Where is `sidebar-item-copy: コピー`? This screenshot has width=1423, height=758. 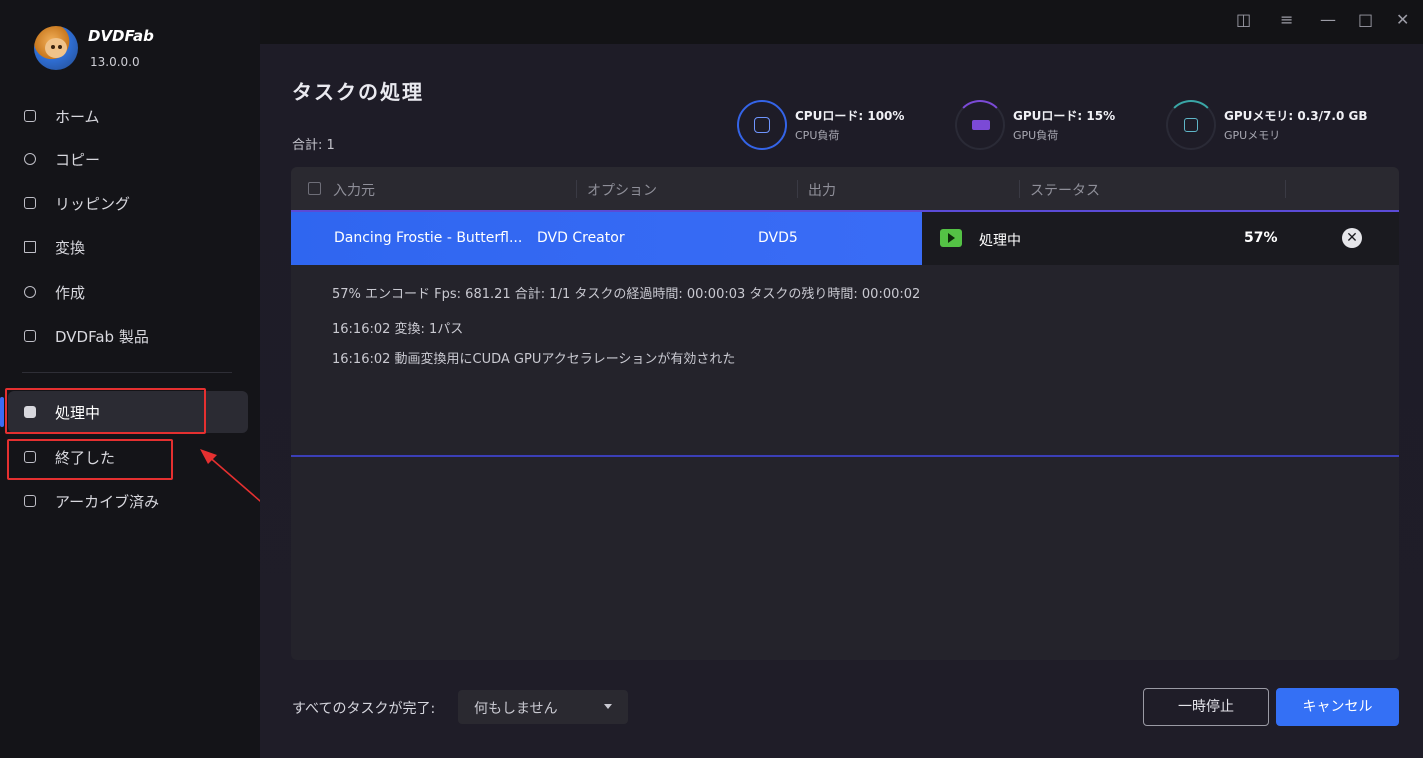 sidebar-item-copy: コピー is located at coordinates (61, 159).